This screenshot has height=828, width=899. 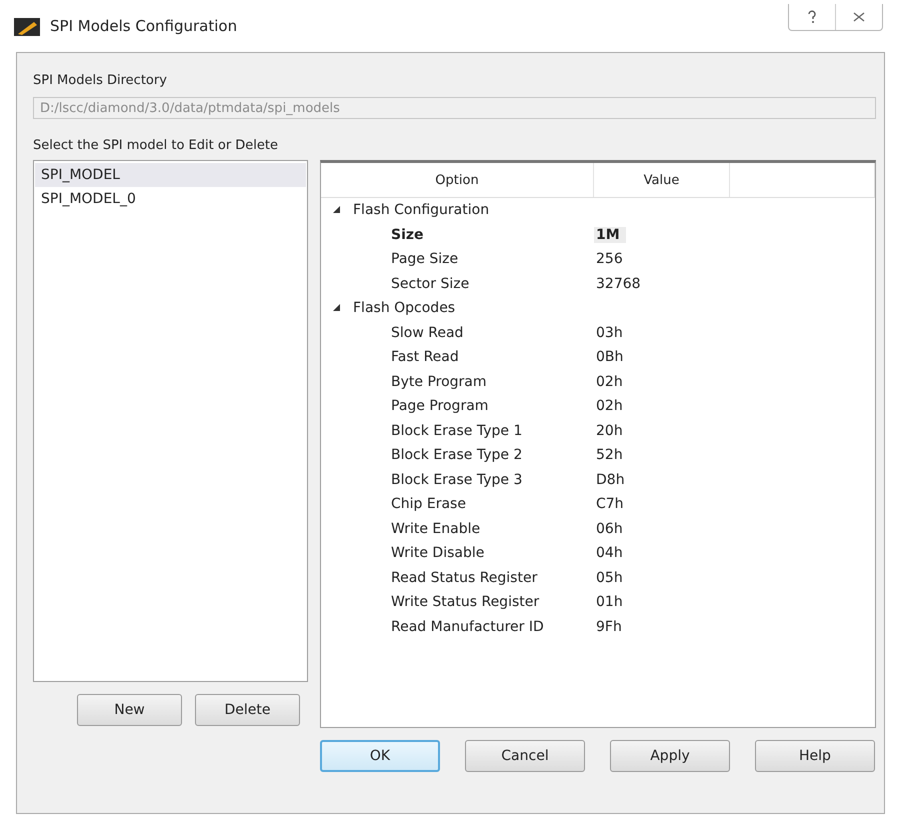 What do you see at coordinates (812, 17) in the screenshot?
I see `help-icon` at bounding box center [812, 17].